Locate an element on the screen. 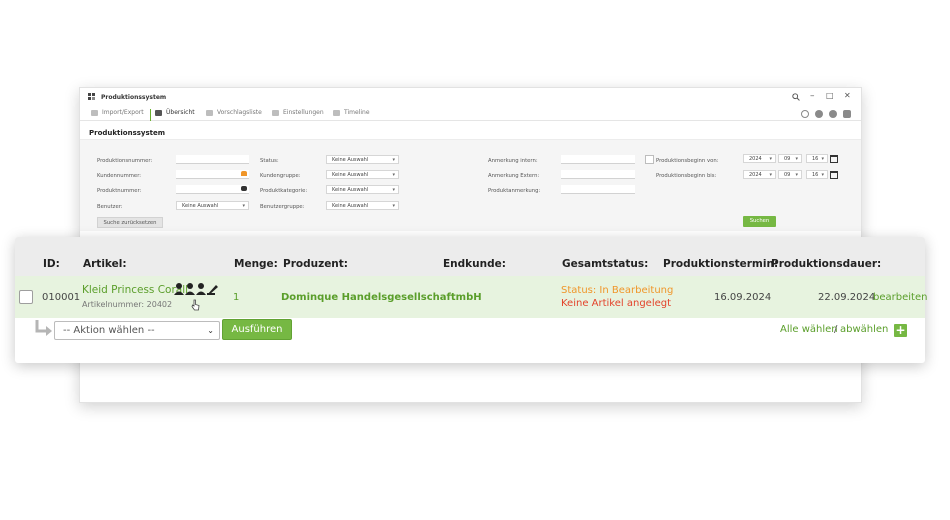  tab-suggestion-list: Vorschlagsliste is located at coordinates (234, 115).